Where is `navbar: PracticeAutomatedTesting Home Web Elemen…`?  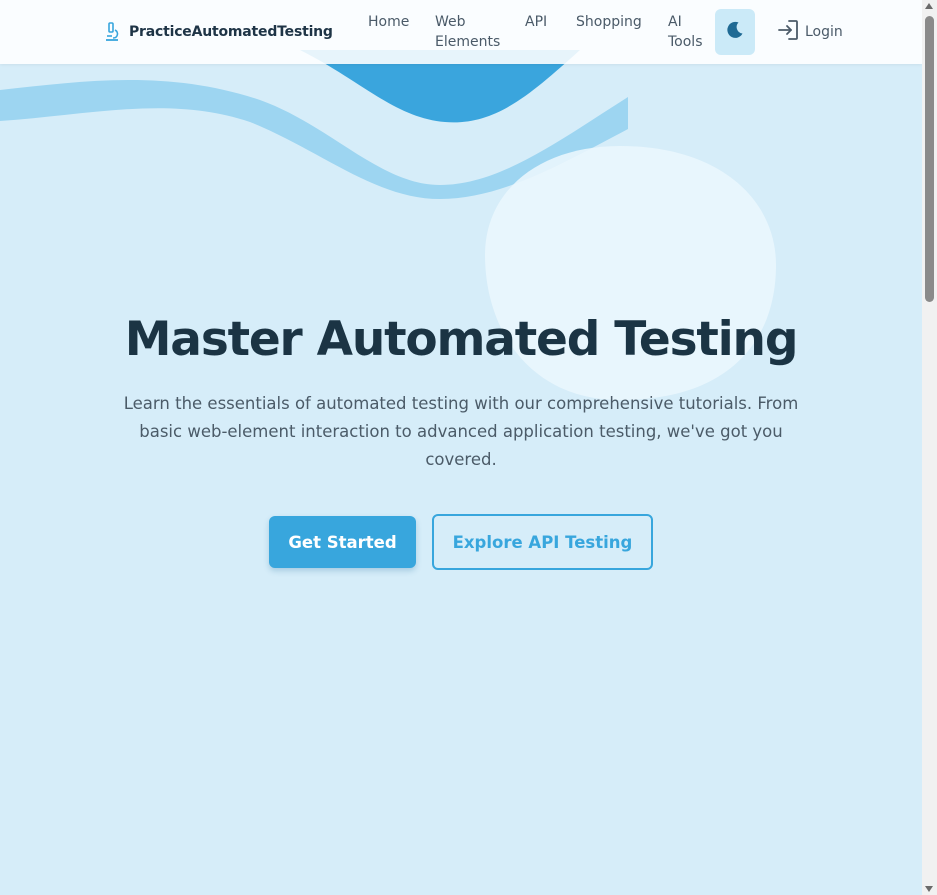 navbar: PracticeAutomatedTesting Home Web Elemen… is located at coordinates (461, 32).